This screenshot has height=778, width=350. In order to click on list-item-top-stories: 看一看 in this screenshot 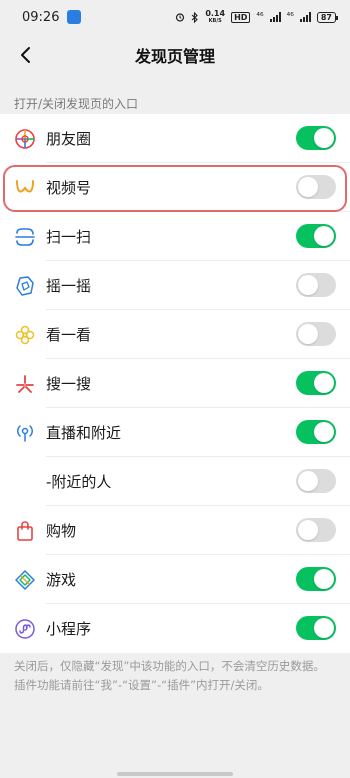, I will do `click(175, 334)`.